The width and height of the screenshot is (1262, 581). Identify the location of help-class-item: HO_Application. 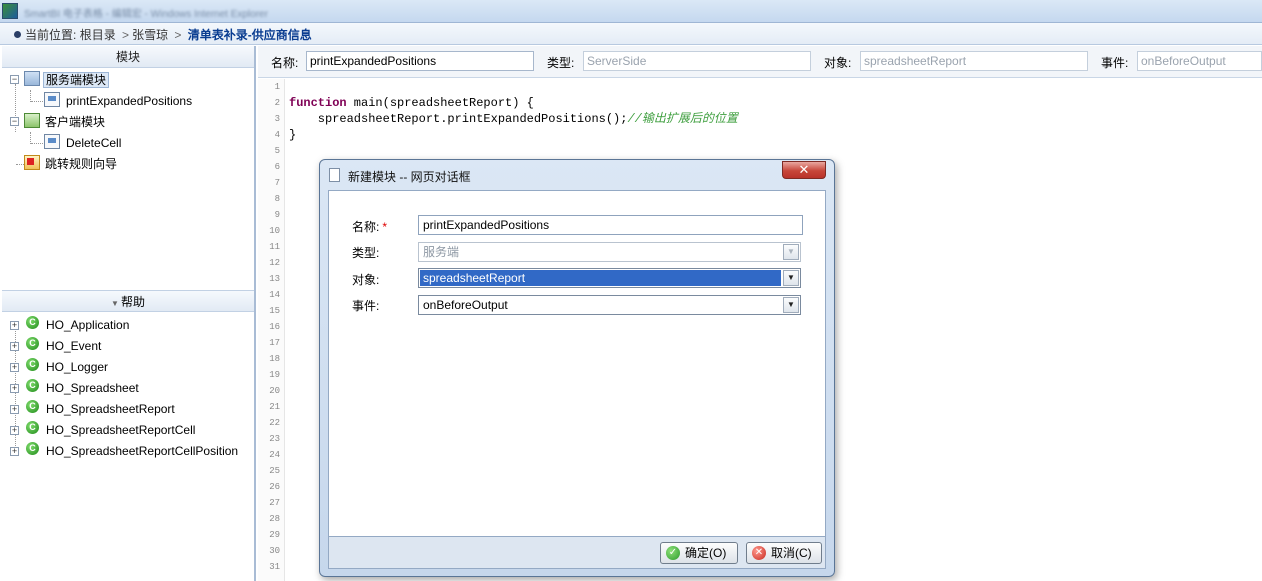
(87, 325).